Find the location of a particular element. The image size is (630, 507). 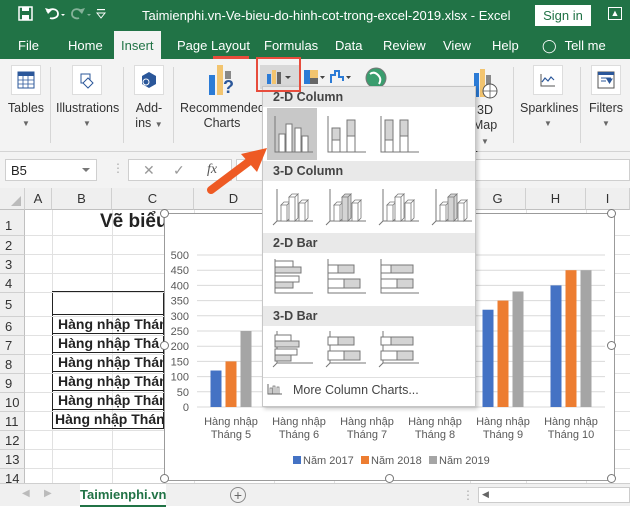

sparklines-button: Sparklines ▼ is located at coordinates (549, 98).